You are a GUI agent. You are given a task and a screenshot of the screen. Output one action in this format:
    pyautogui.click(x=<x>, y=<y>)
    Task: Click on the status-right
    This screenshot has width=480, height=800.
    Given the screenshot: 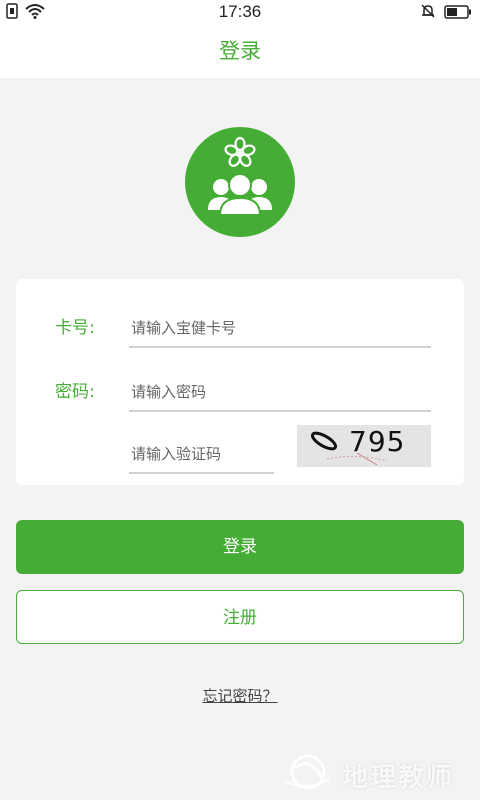 What is the action you would take?
    pyautogui.click(x=446, y=13)
    